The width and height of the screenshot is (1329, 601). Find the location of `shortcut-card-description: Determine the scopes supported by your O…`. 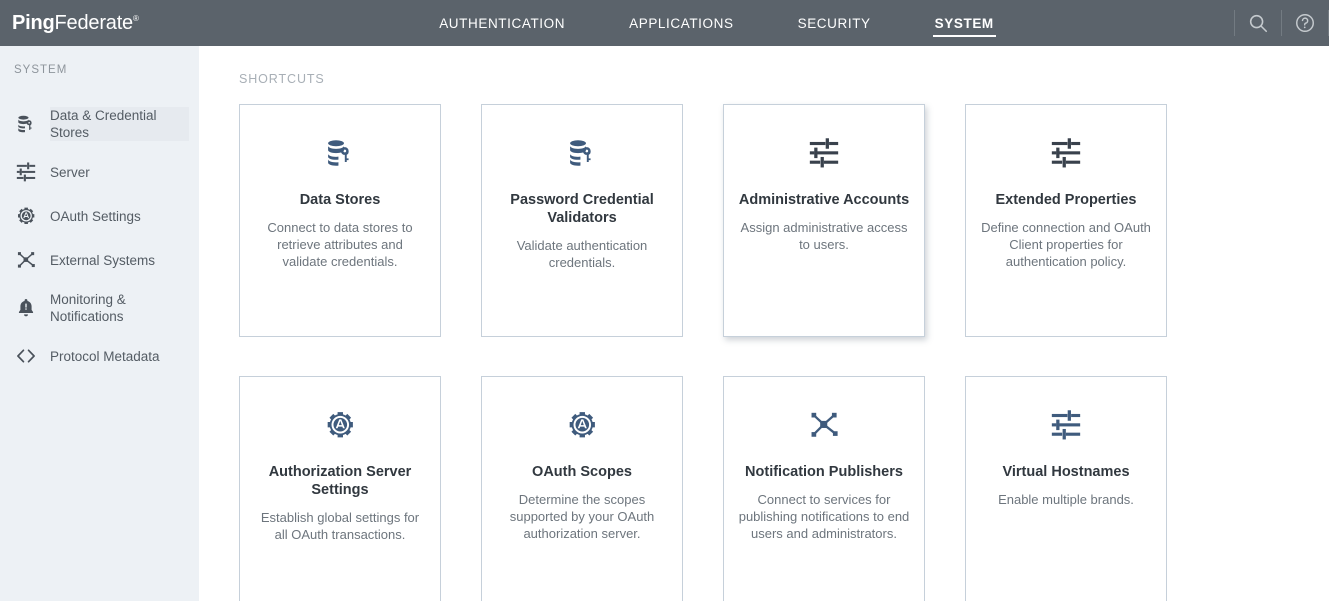

shortcut-card-description: Determine the scopes supported by your O… is located at coordinates (582, 516).